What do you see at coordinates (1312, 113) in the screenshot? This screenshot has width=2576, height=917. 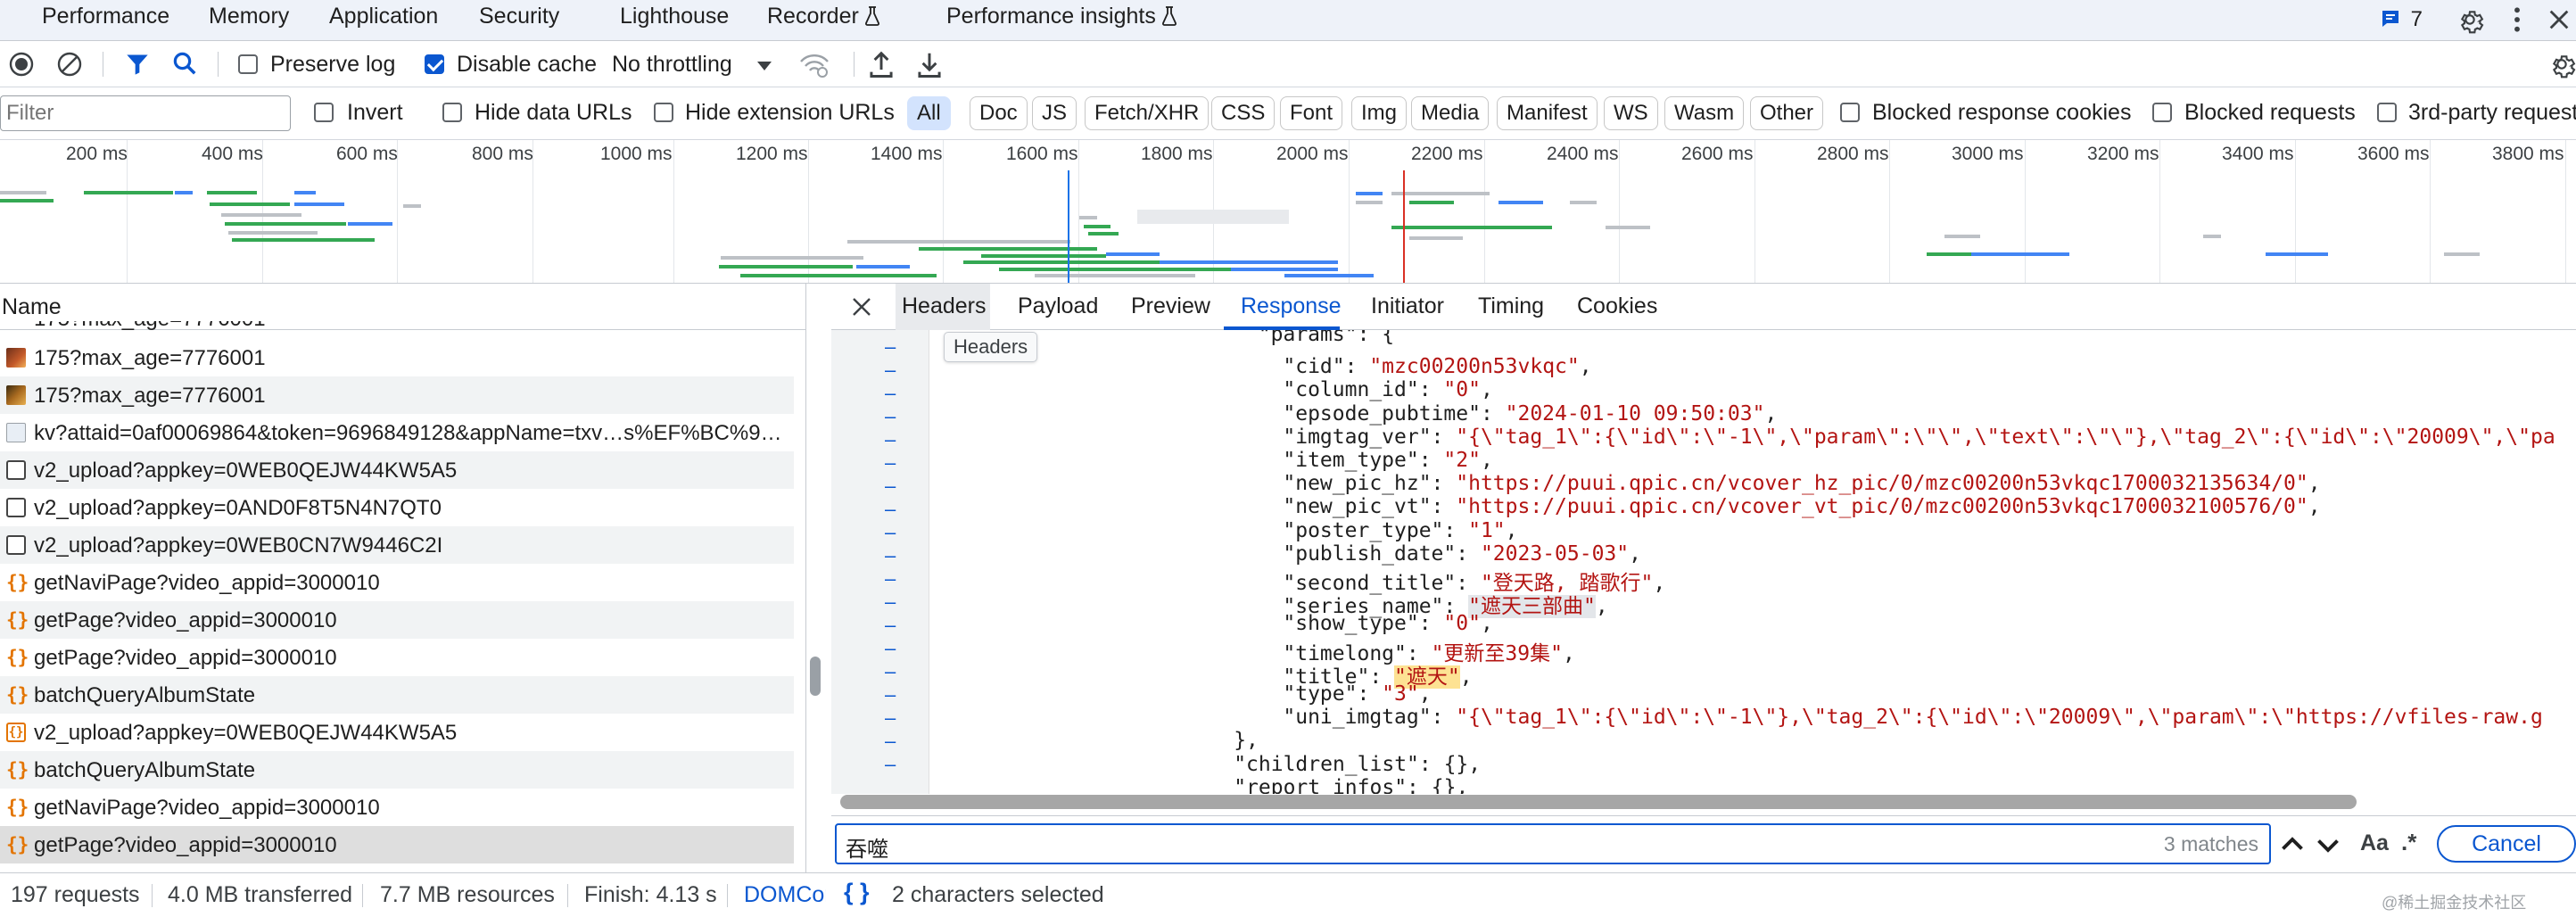 I see `type-filter-font: Font` at bounding box center [1312, 113].